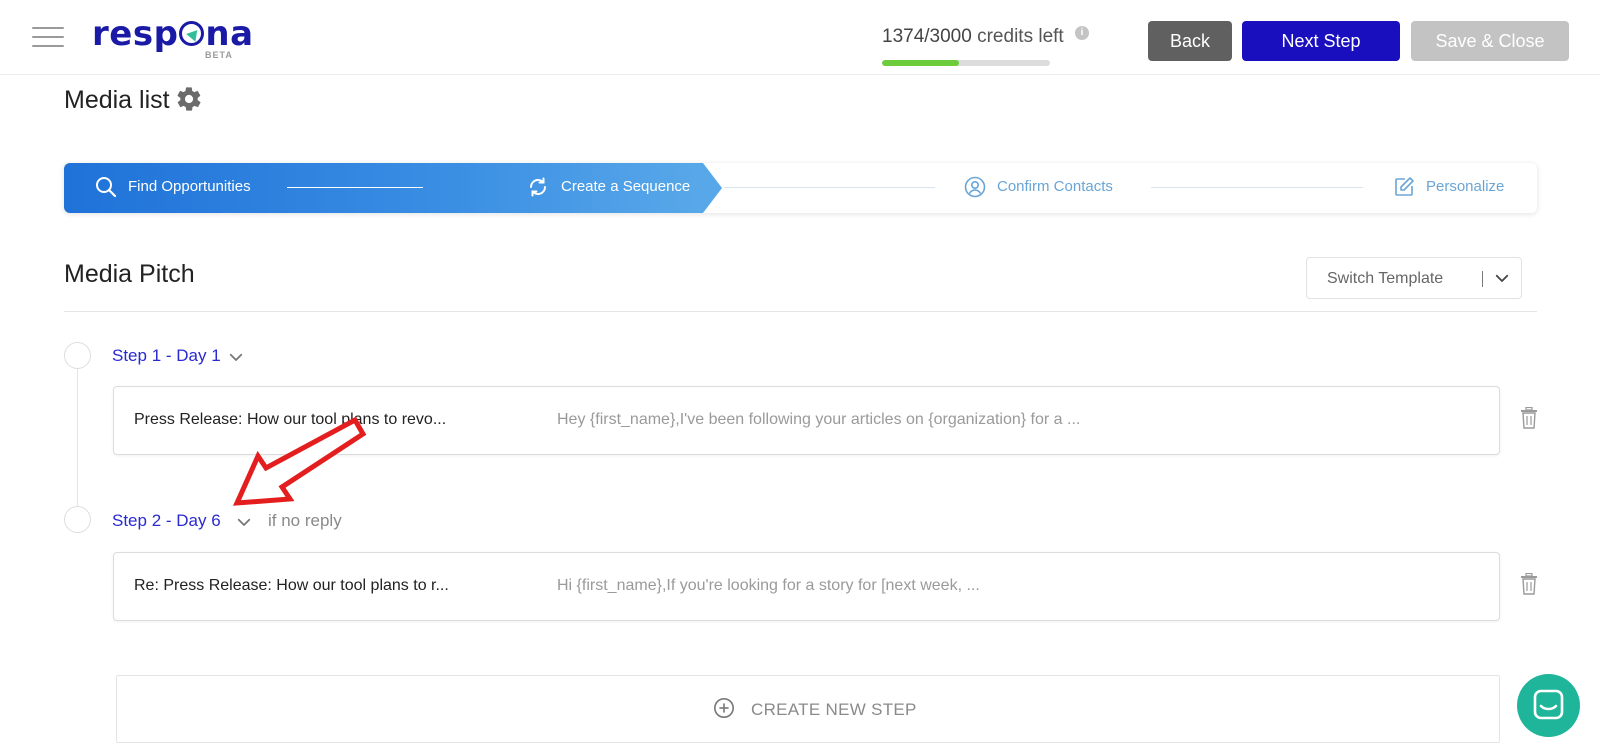 The image size is (1600, 752). Describe the element at coordinates (1404, 186) in the screenshot. I see `edit-icon` at that location.